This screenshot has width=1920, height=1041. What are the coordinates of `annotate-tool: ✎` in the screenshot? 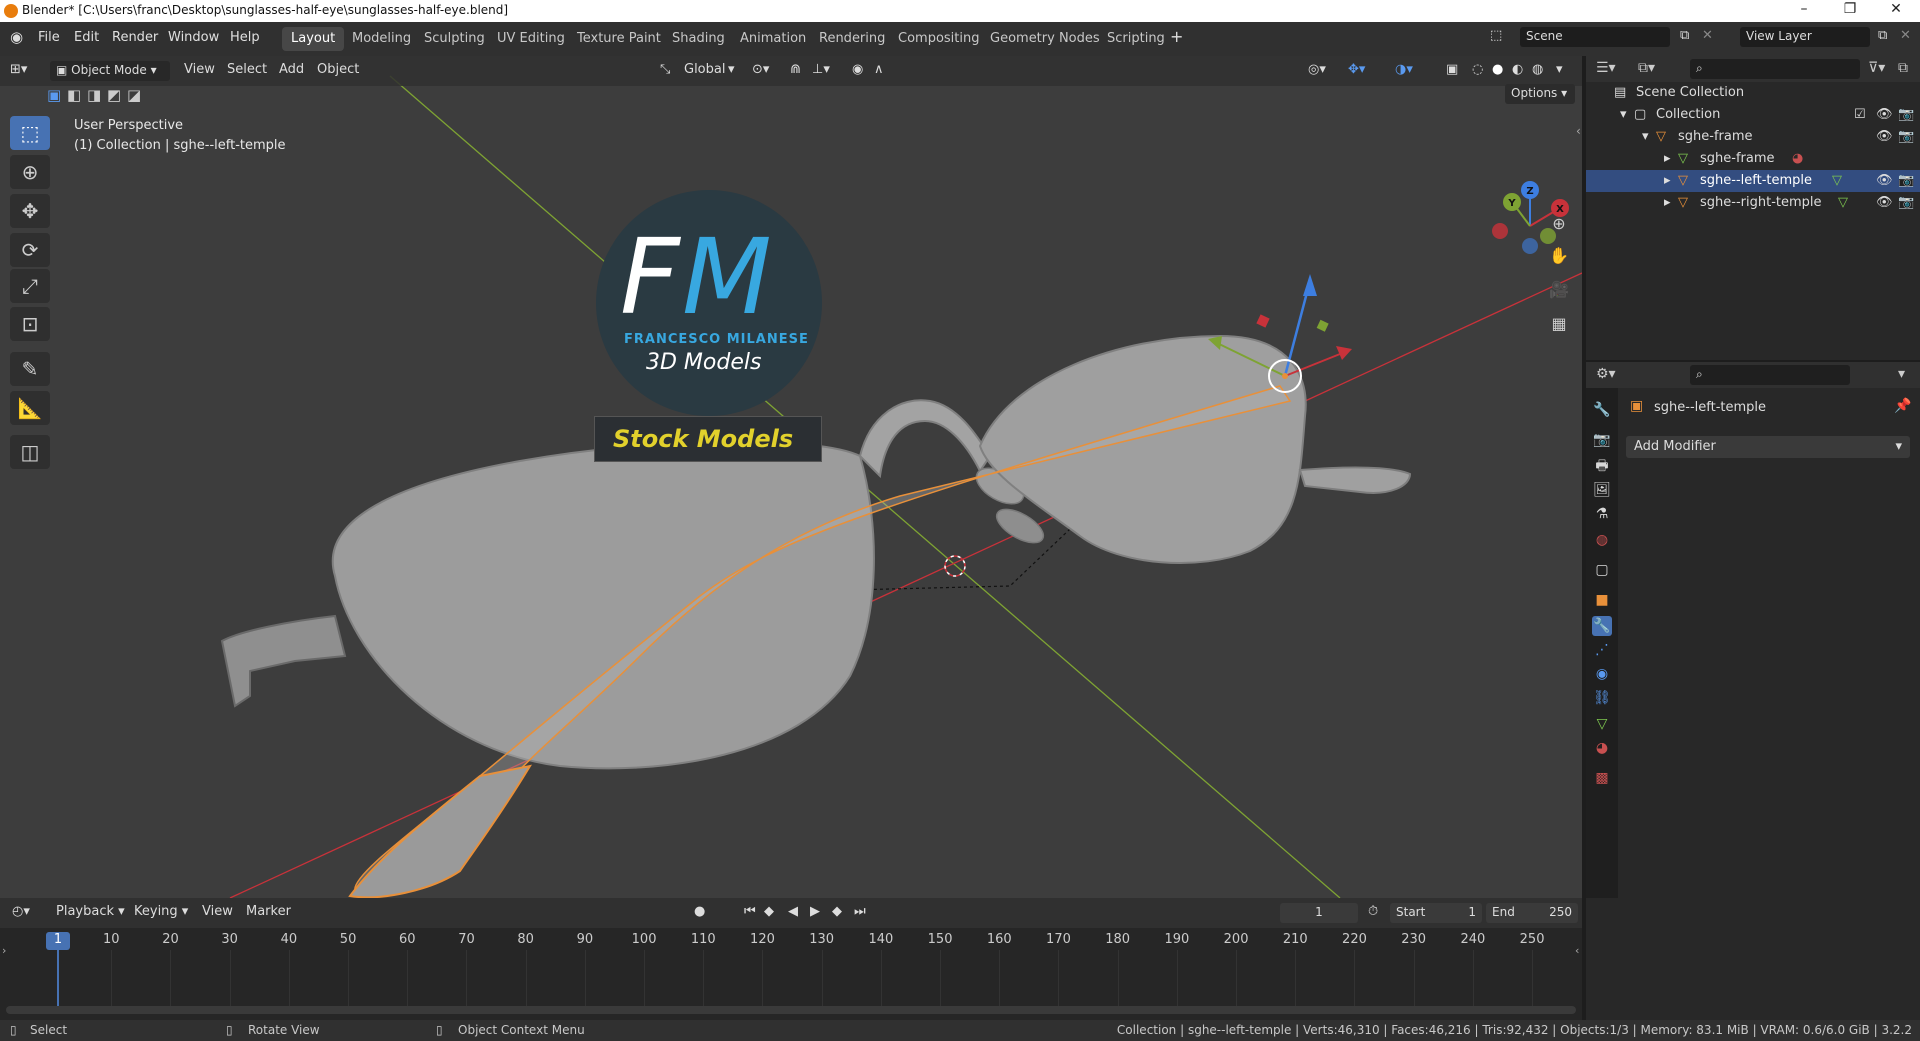 It's located at (30, 369).